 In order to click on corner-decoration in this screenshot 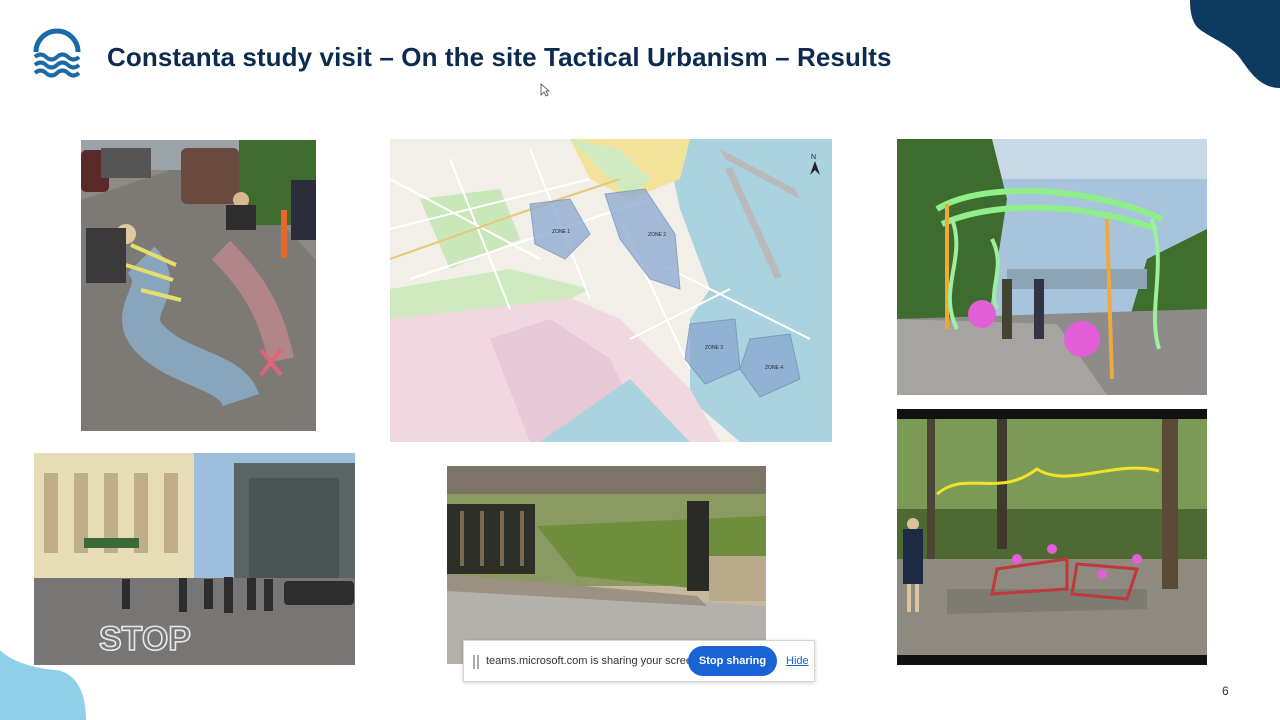, I will do `click(1235, 44)`.